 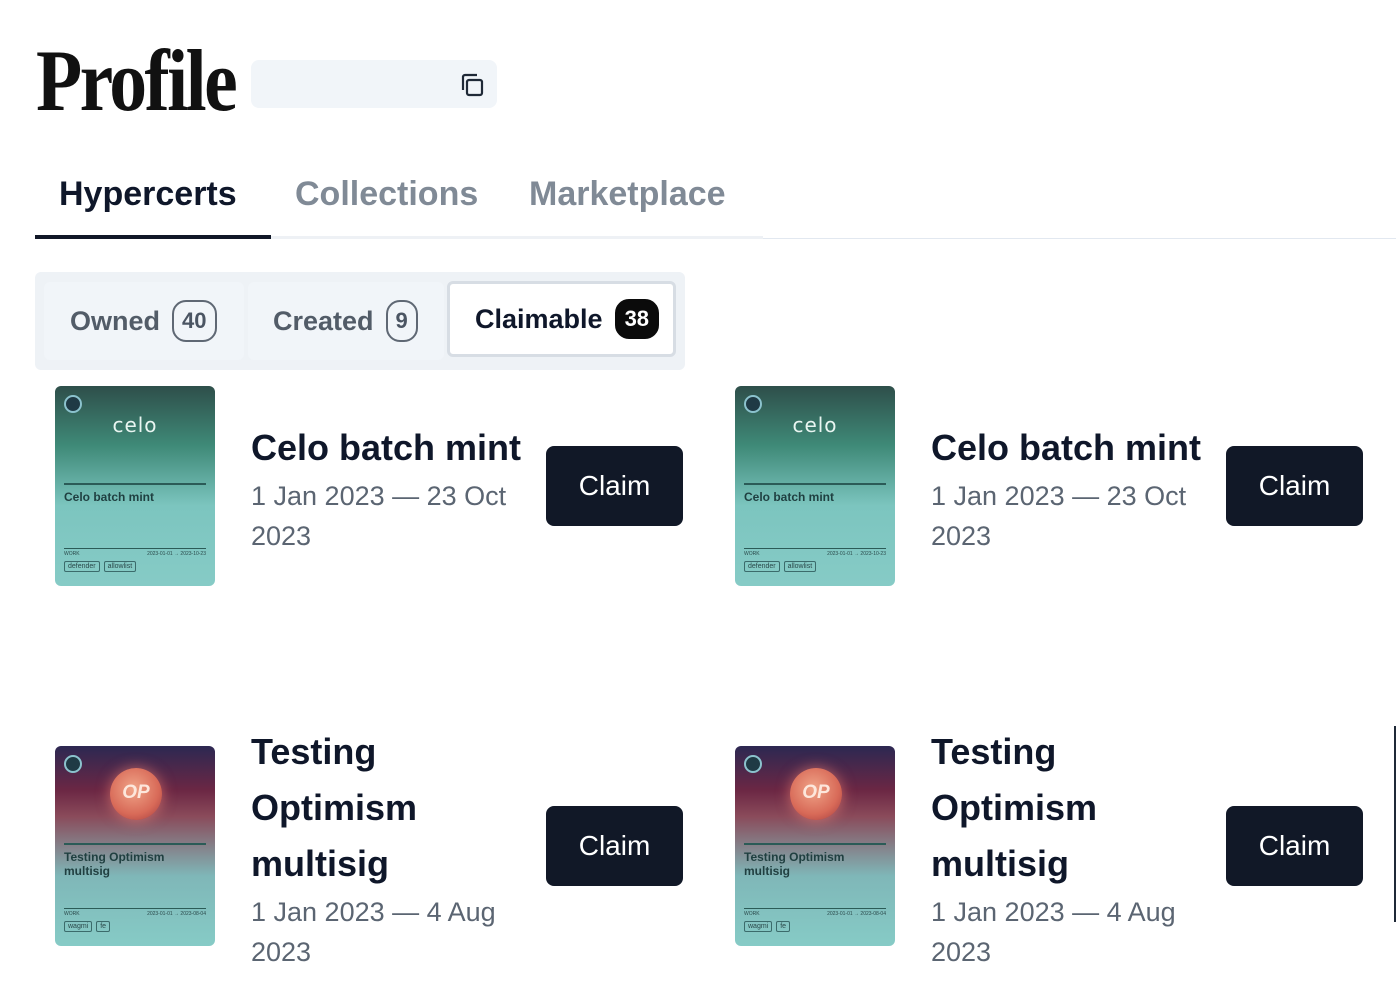 What do you see at coordinates (386, 194) in the screenshot?
I see `tab-collections: Collections` at bounding box center [386, 194].